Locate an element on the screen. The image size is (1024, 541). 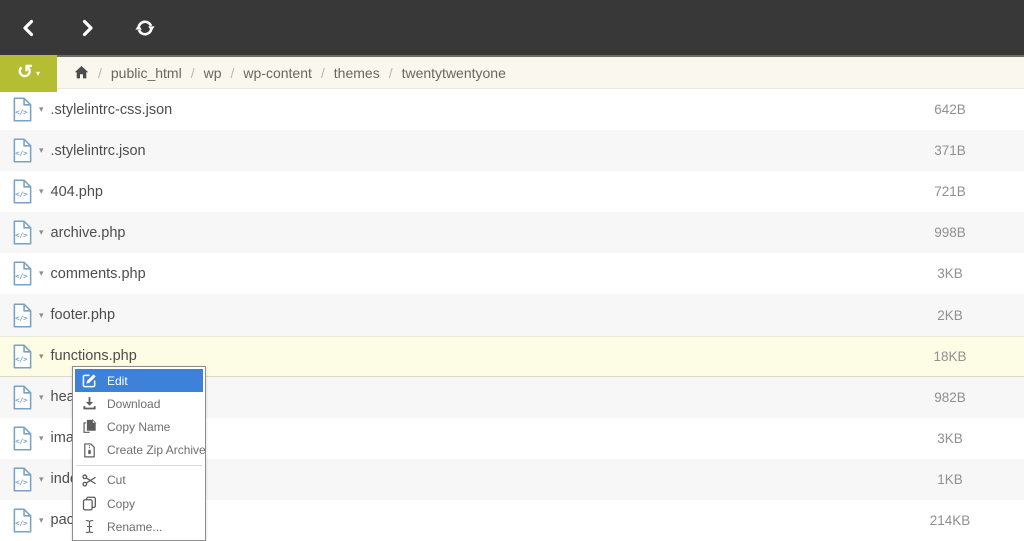
download-icon is located at coordinates (89, 403).